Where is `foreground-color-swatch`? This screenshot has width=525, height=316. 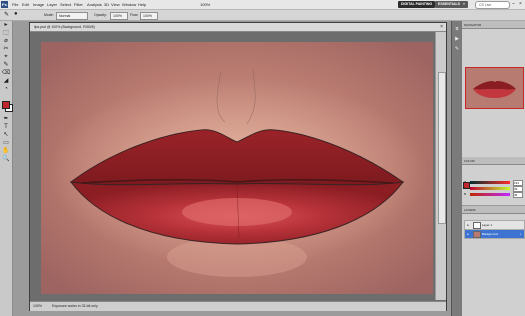
foreground-color-swatch is located at coordinates (6, 105).